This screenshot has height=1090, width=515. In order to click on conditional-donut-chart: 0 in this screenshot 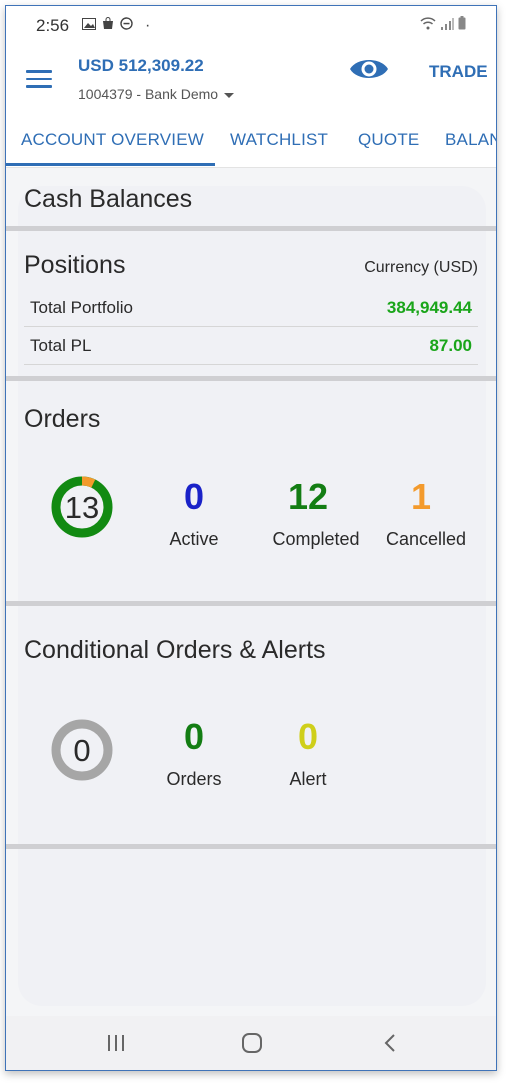, I will do `click(82, 750)`.